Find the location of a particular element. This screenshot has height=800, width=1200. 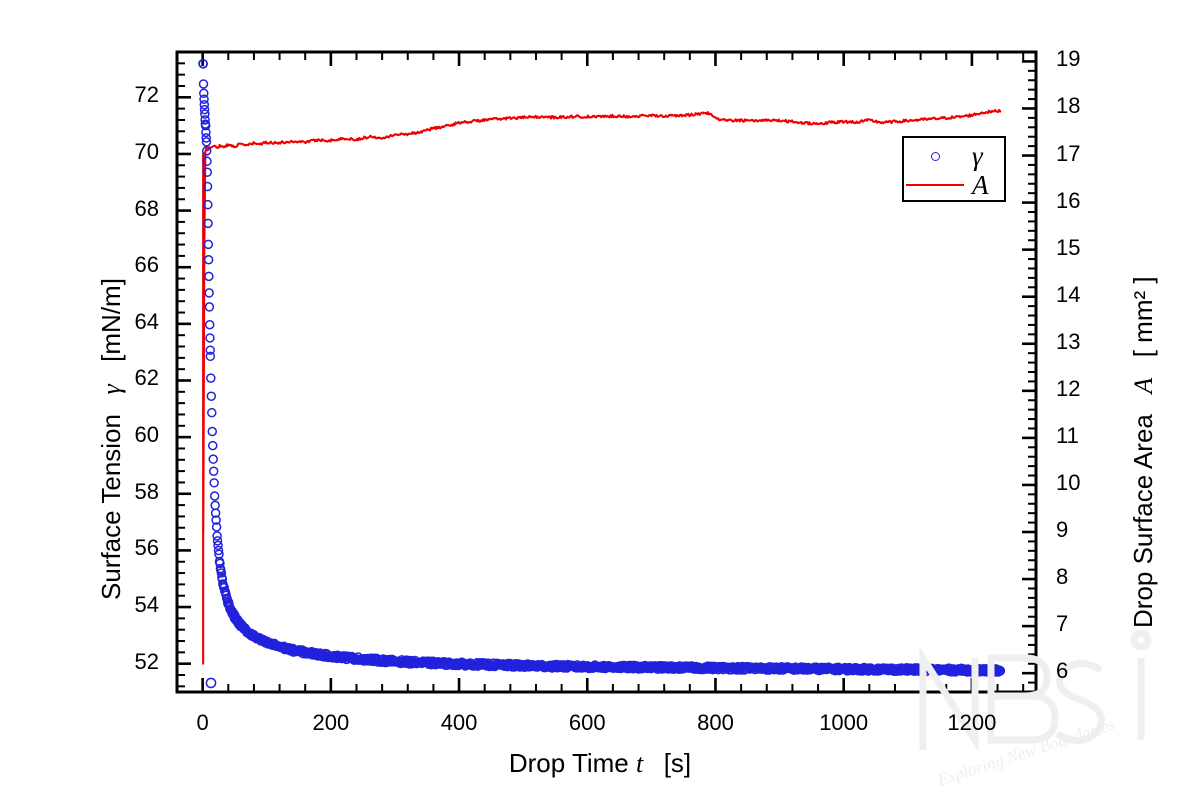

tick-label: 16 is located at coordinates (1068, 200).